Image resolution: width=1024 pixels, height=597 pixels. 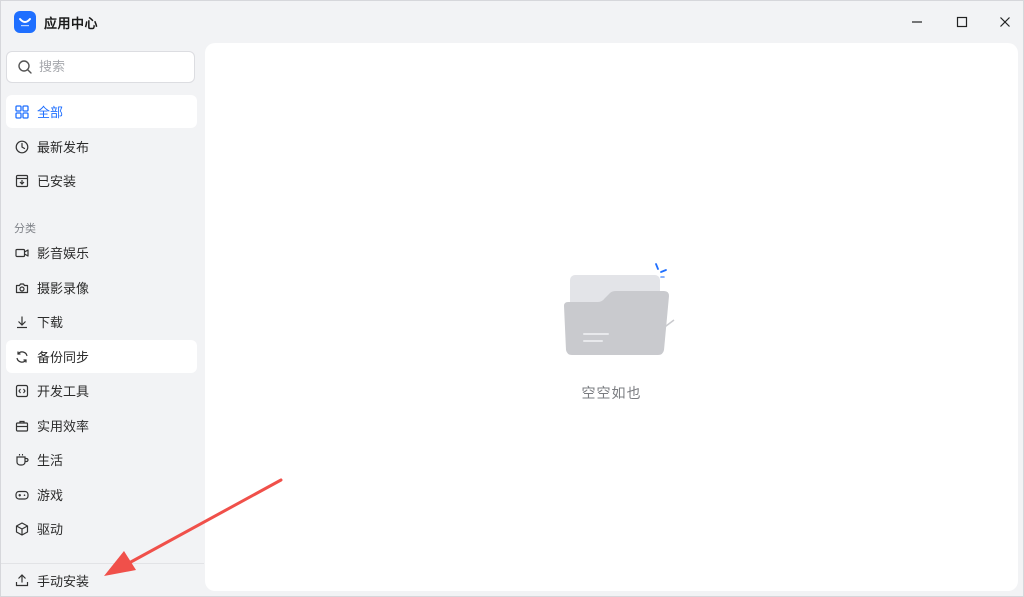 I want to click on category-section-label: 分类, so click(x=25, y=228).